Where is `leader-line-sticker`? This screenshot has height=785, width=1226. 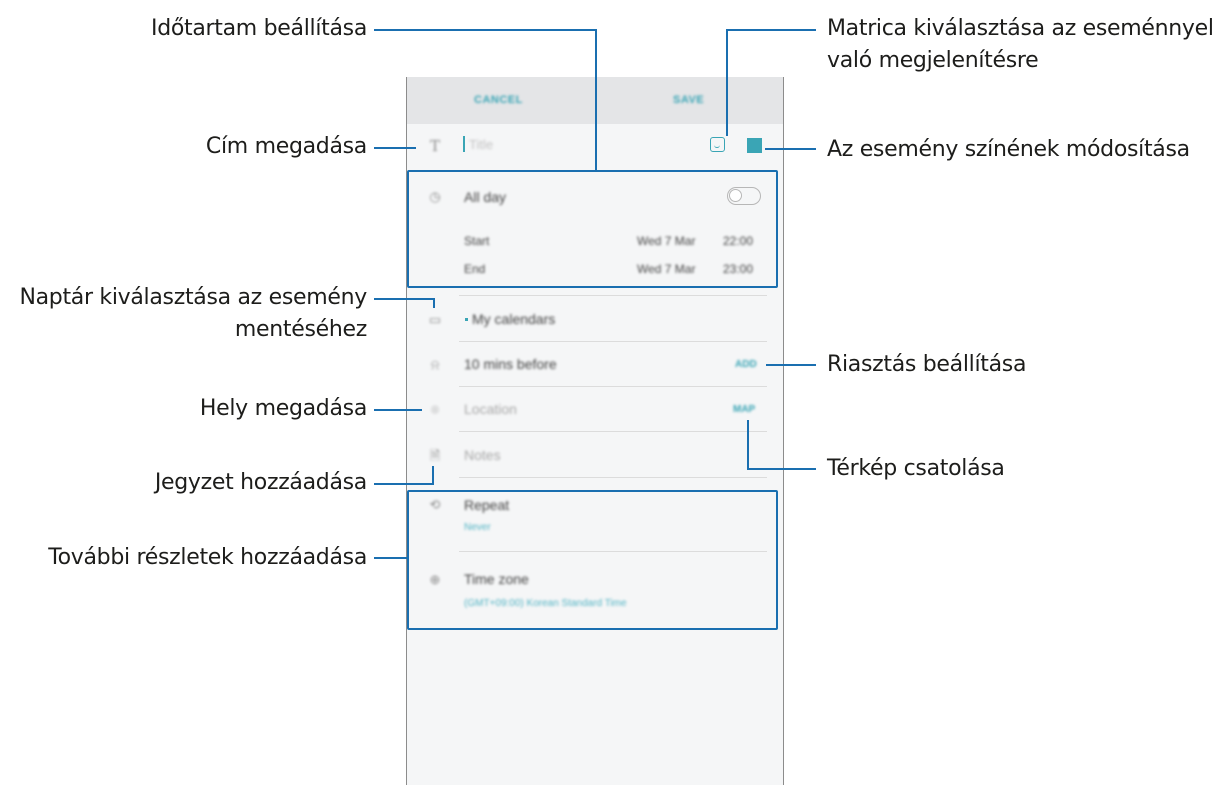
leader-line-sticker is located at coordinates (771, 30).